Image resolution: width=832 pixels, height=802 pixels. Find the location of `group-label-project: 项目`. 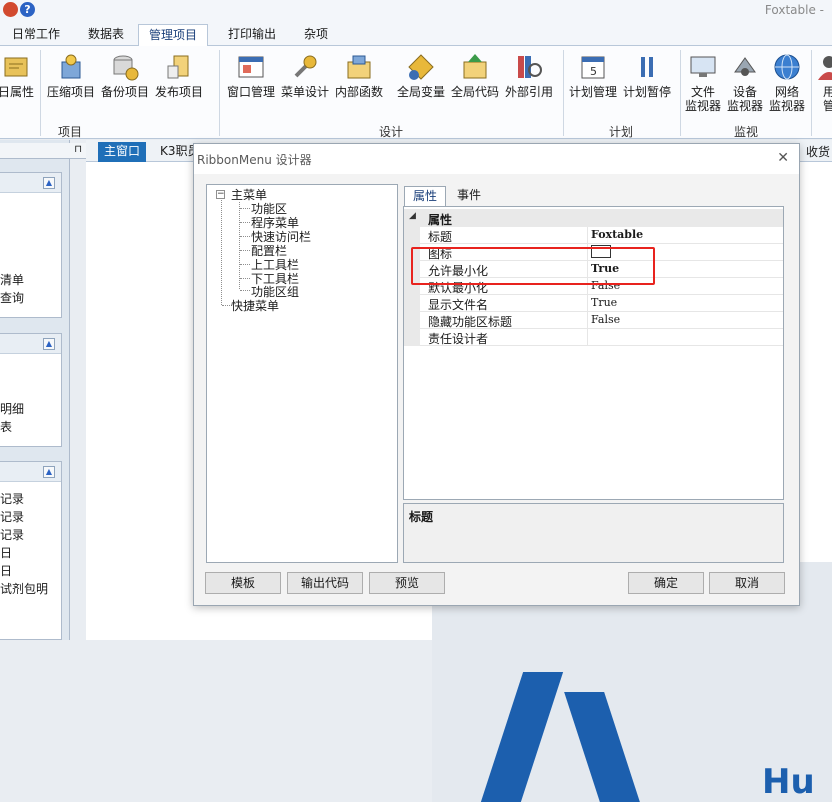

group-label-project: 项目 is located at coordinates (70, 132).